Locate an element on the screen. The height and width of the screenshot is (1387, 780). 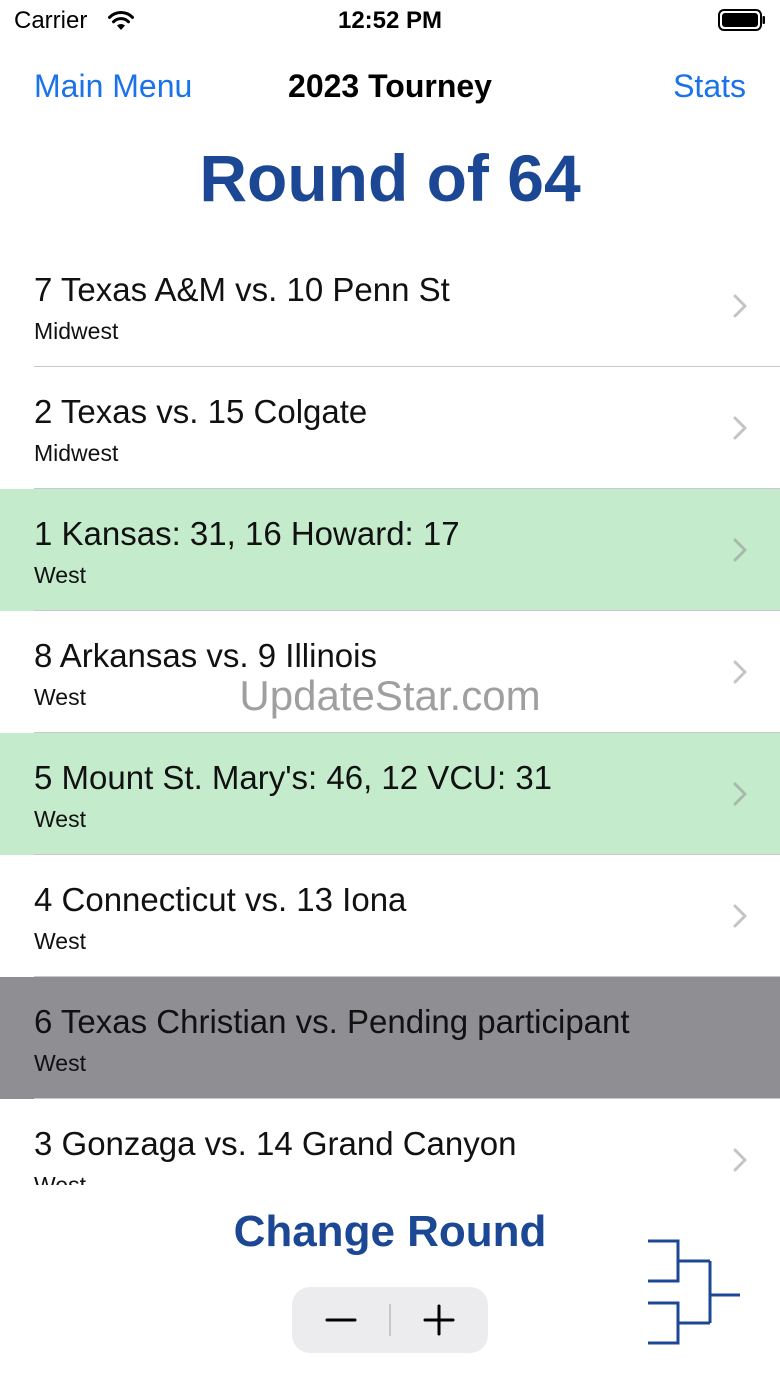
stats-button: Stats is located at coordinates (709, 86).